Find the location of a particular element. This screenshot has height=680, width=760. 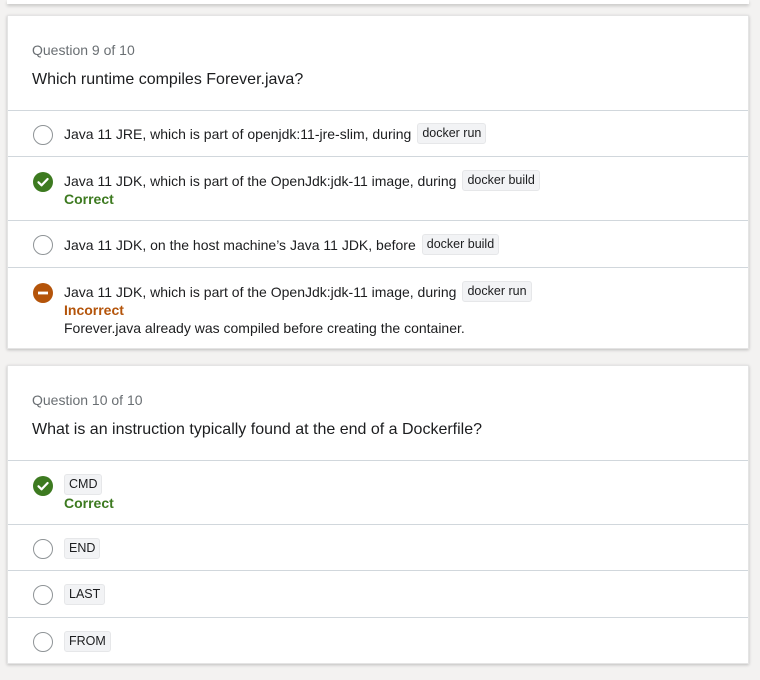

answer-code: FROM is located at coordinates (87, 641).